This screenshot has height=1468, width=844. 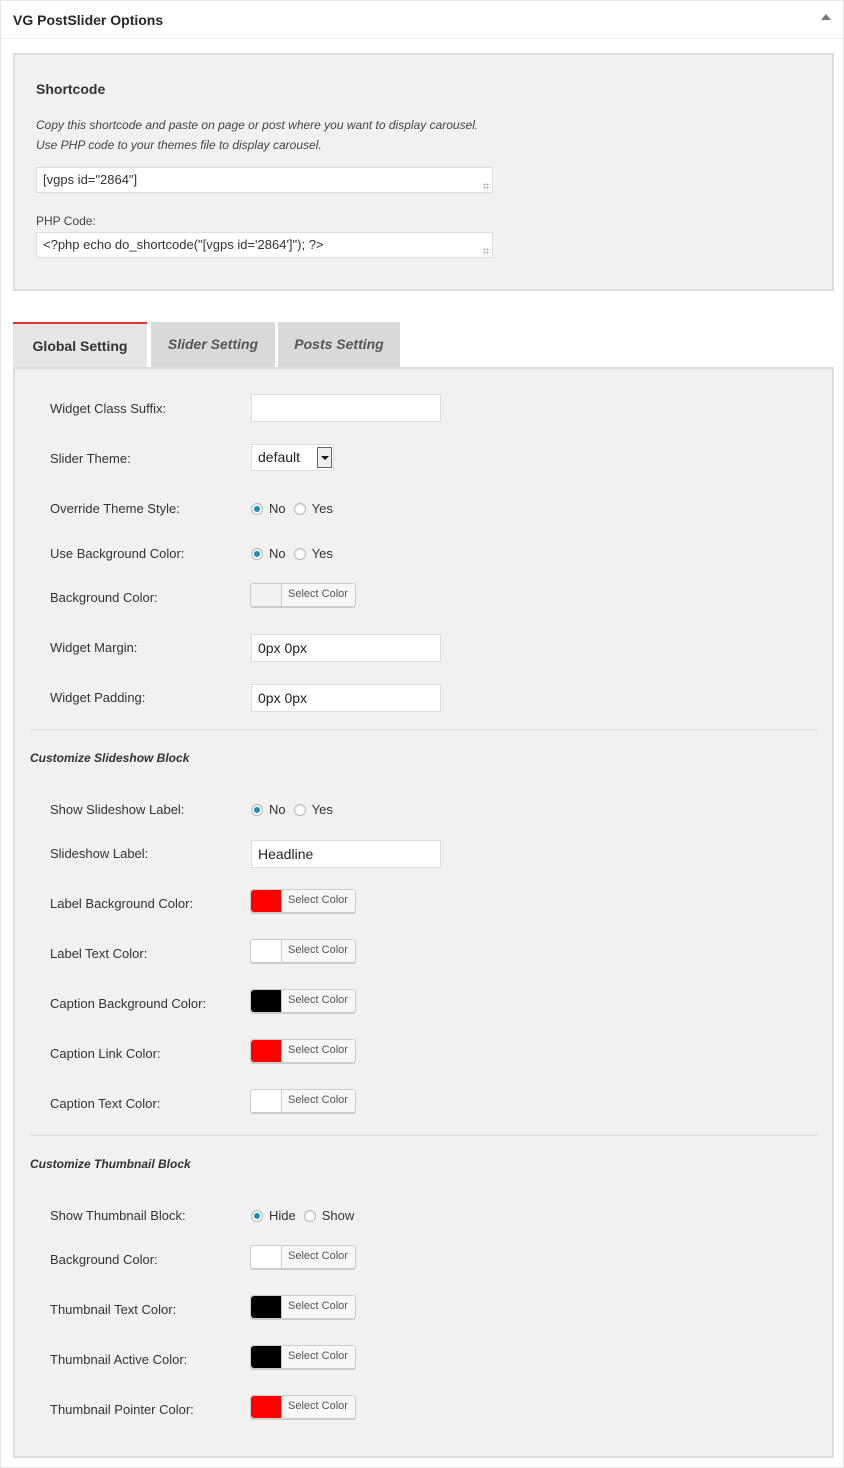 What do you see at coordinates (338, 1215) in the screenshot?
I see `thumbnail-show-label: Show` at bounding box center [338, 1215].